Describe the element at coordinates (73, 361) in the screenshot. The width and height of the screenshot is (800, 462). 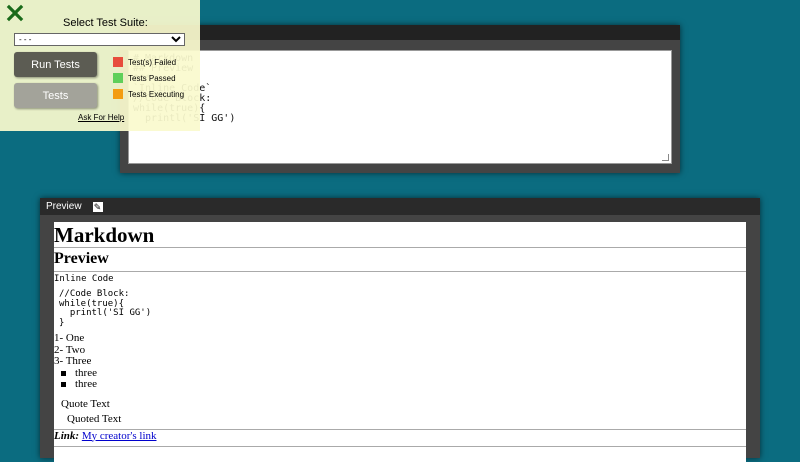
I see `list-item: 3- Three` at that location.